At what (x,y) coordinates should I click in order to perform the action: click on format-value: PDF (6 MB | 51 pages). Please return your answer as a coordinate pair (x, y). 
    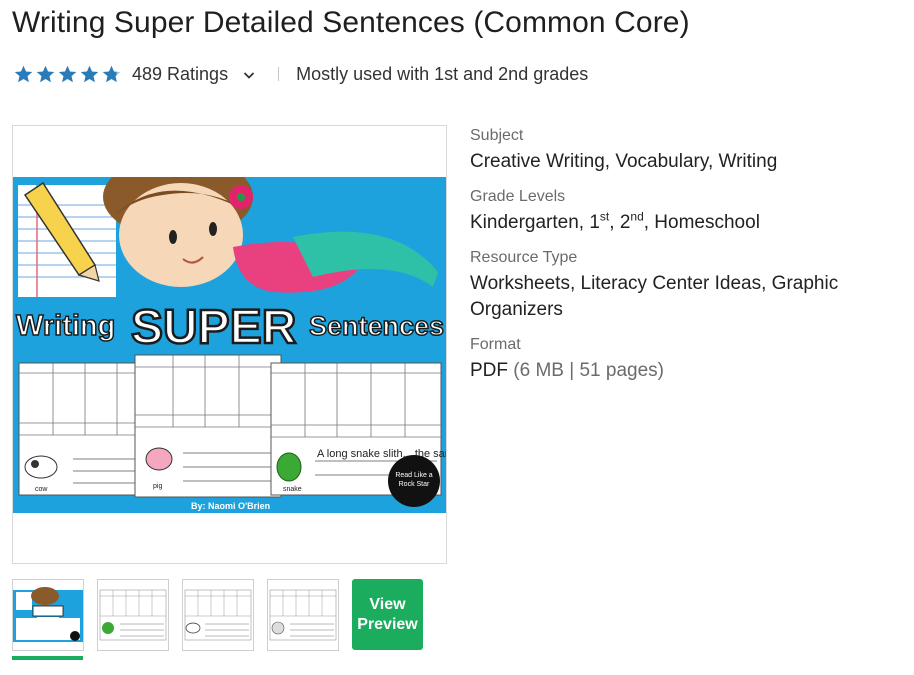
    Looking at the image, I should click on (680, 371).